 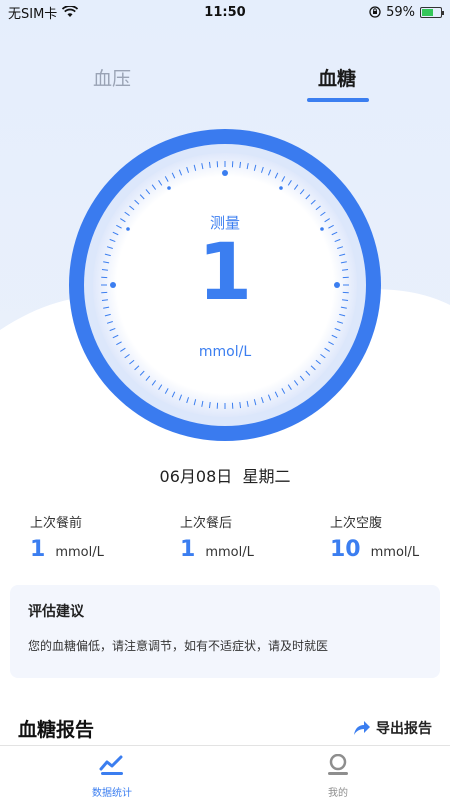 What do you see at coordinates (225, 476) in the screenshot?
I see `measurement-date: 06月08日 星期二` at bounding box center [225, 476].